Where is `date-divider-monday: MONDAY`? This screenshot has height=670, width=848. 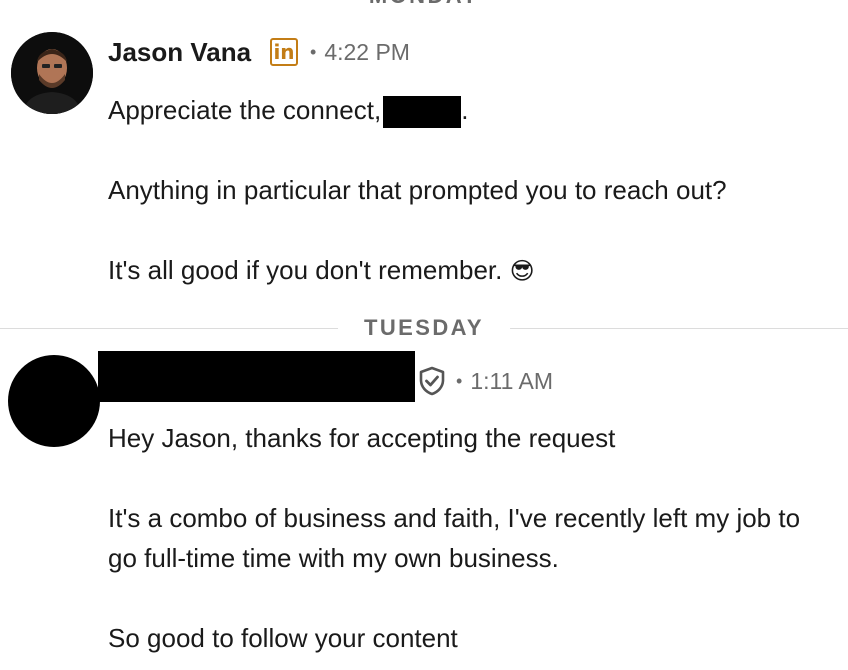 date-divider-monday: MONDAY is located at coordinates (424, 8).